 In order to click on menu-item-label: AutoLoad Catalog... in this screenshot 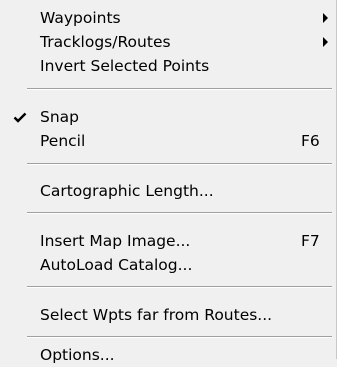, I will do `click(116, 265)`.